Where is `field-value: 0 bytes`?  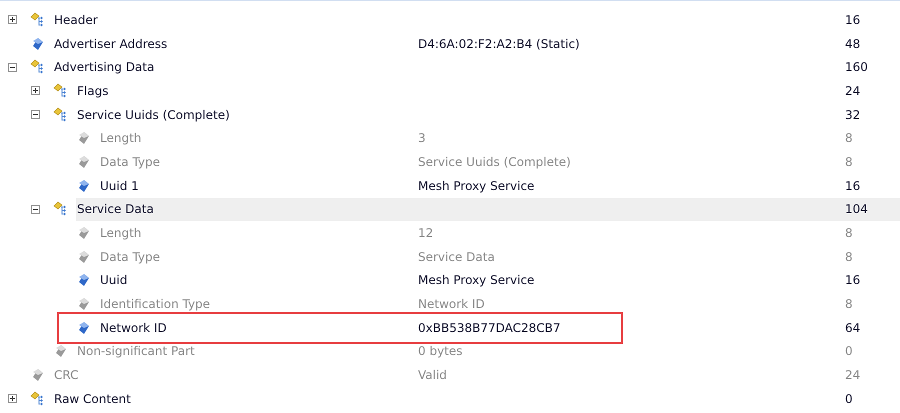 field-value: 0 bytes is located at coordinates (440, 351).